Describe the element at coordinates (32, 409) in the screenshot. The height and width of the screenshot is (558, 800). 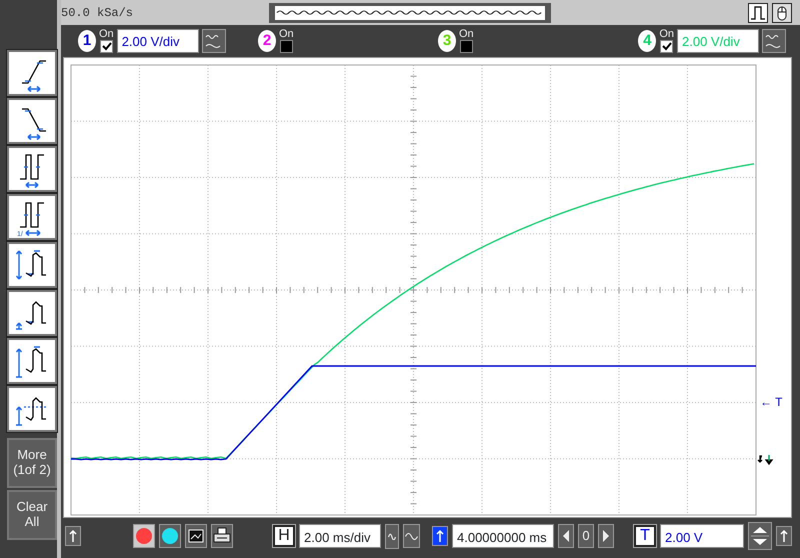
I see `average-level-button` at that location.